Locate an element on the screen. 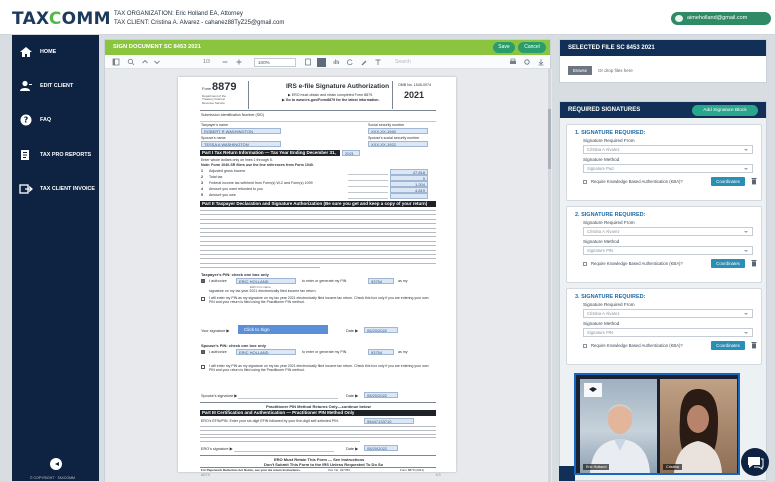 The width and height of the screenshot is (775, 482). page-footer-left: 8879 is located at coordinates (205, 474).